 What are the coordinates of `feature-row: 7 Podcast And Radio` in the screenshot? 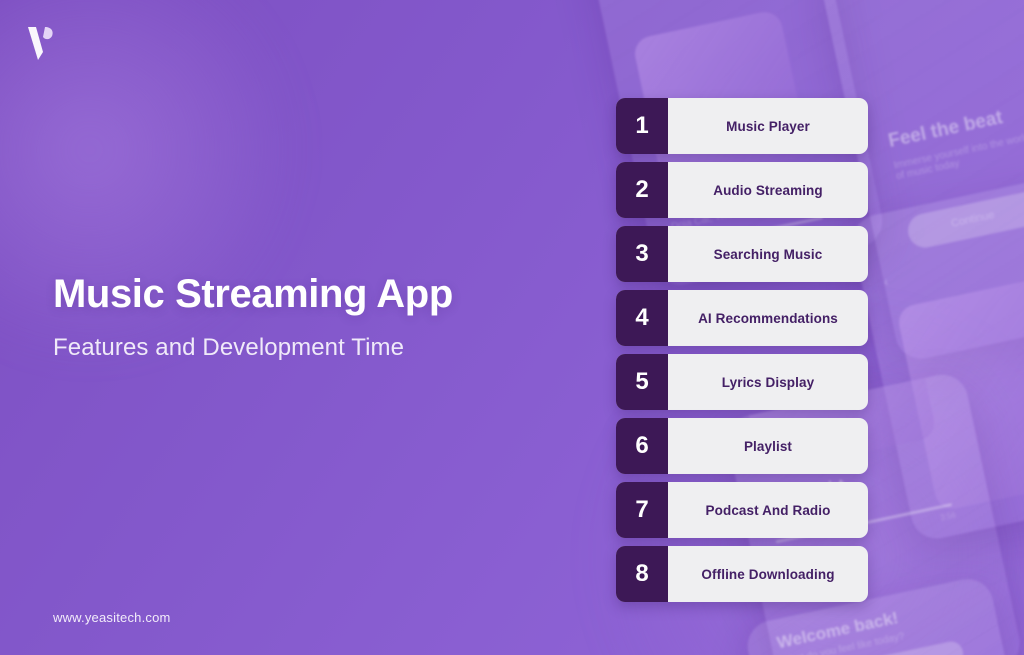 It's located at (742, 510).